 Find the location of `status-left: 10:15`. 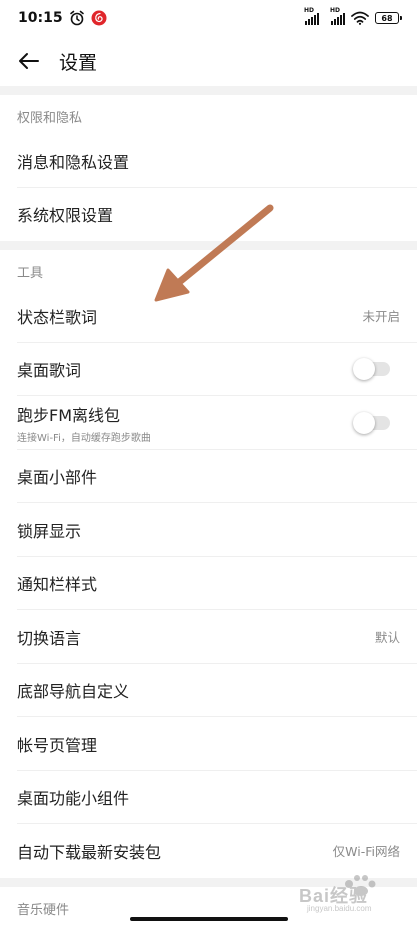

status-left: 10:15 is located at coordinates (62, 18).